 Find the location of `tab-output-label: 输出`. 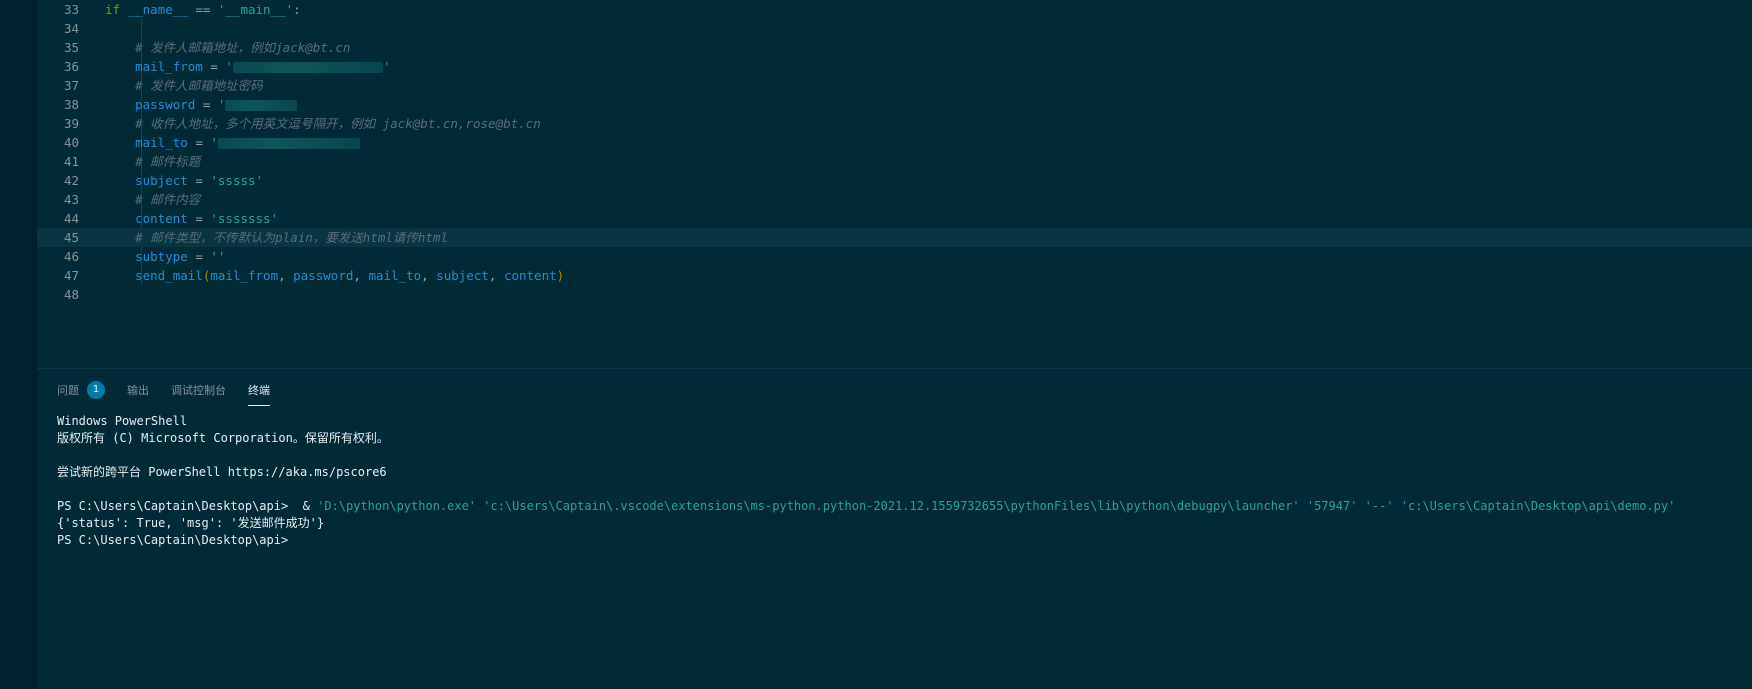

tab-output-label: 输出 is located at coordinates (138, 390).